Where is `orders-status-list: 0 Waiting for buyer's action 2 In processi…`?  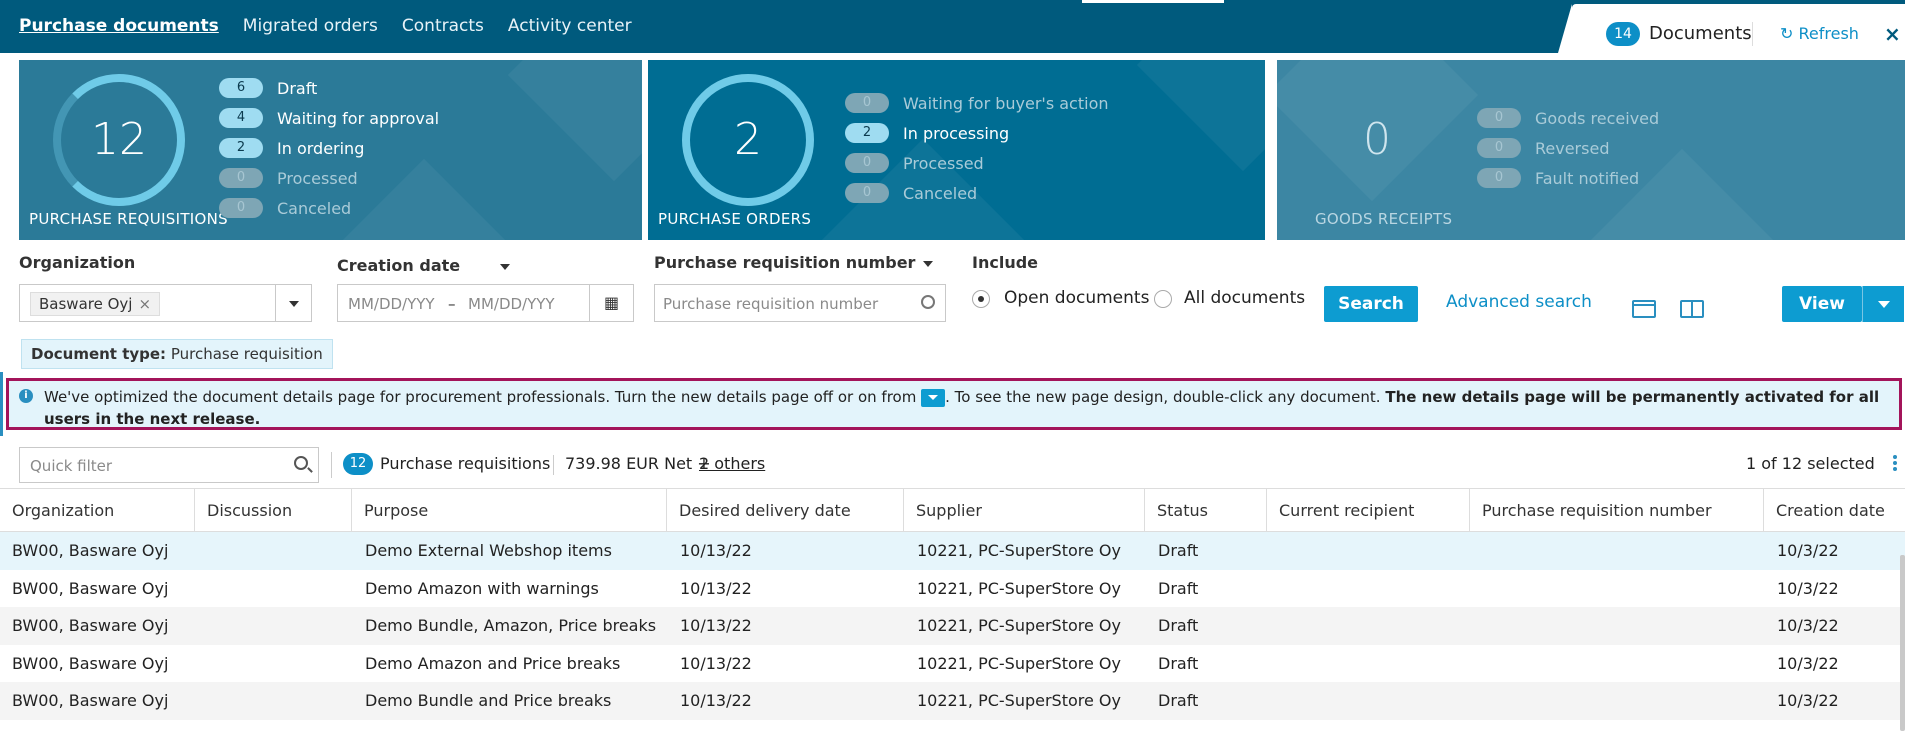
orders-status-list: 0 Waiting for buyer's action 2 In processi… is located at coordinates (977, 148).